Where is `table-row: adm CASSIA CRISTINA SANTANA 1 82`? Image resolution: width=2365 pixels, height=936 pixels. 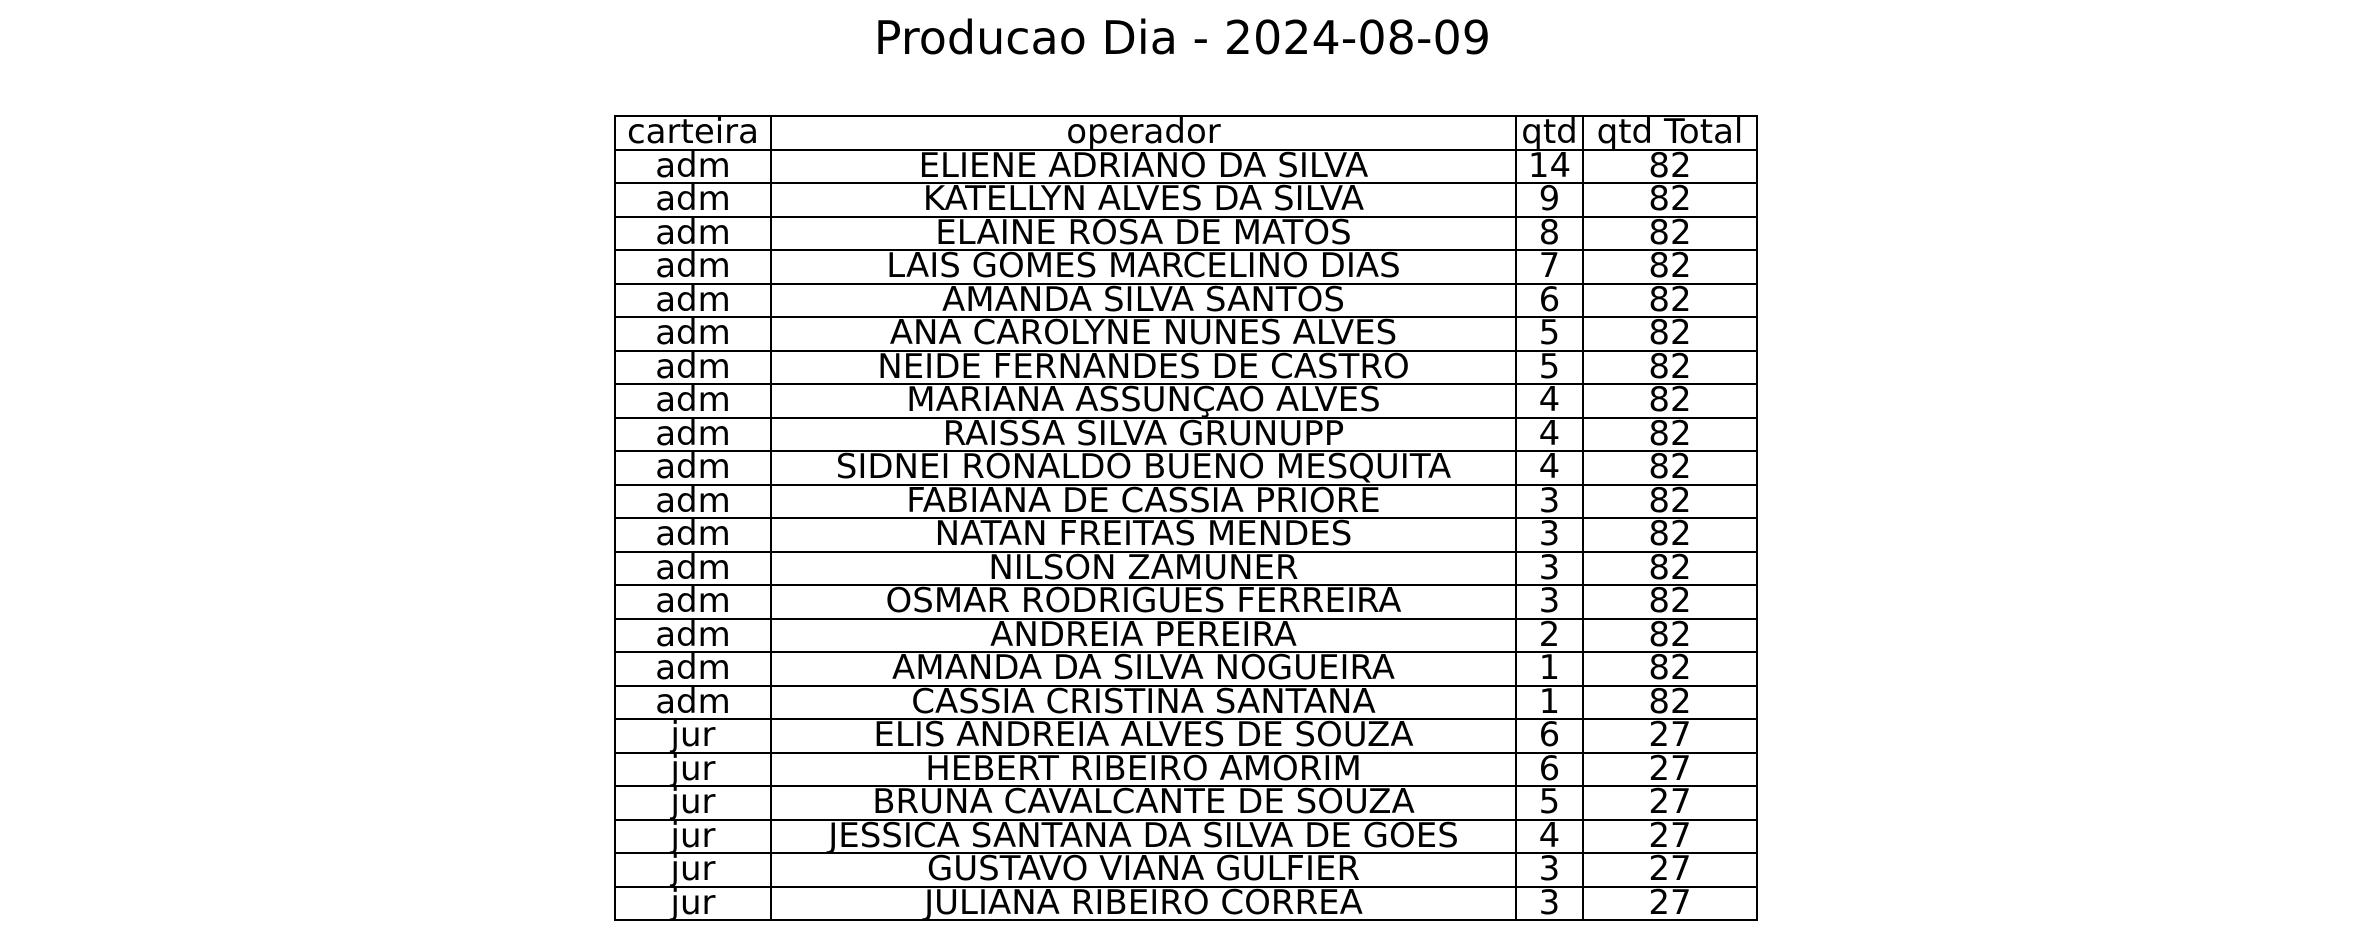
table-row: adm CASSIA CRISTINA SANTANA 1 82 is located at coordinates (1186, 702).